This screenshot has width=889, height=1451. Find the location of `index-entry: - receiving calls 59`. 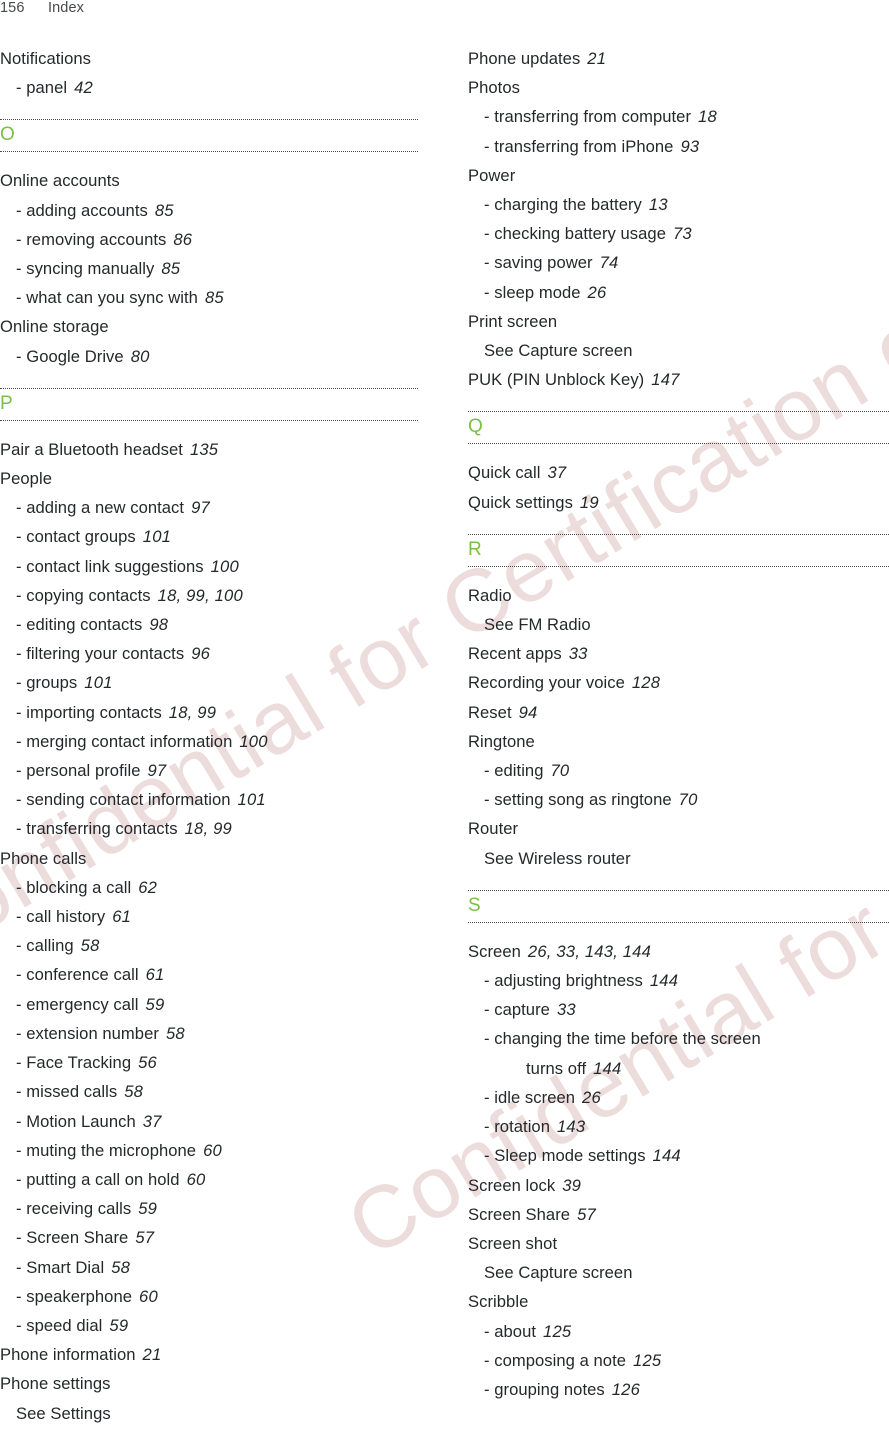

index-entry: - receiving calls 59 is located at coordinates (209, 1208).